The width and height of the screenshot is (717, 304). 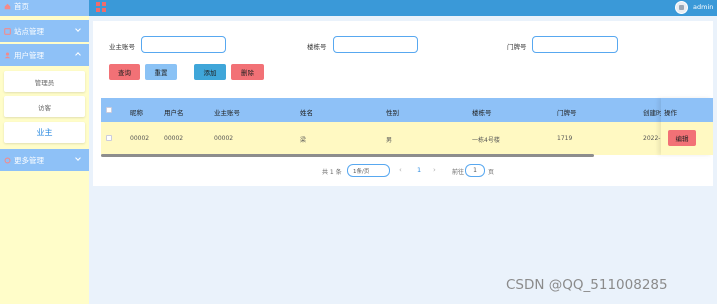 I want to click on col-door: 门牌号, so click(x=567, y=112).